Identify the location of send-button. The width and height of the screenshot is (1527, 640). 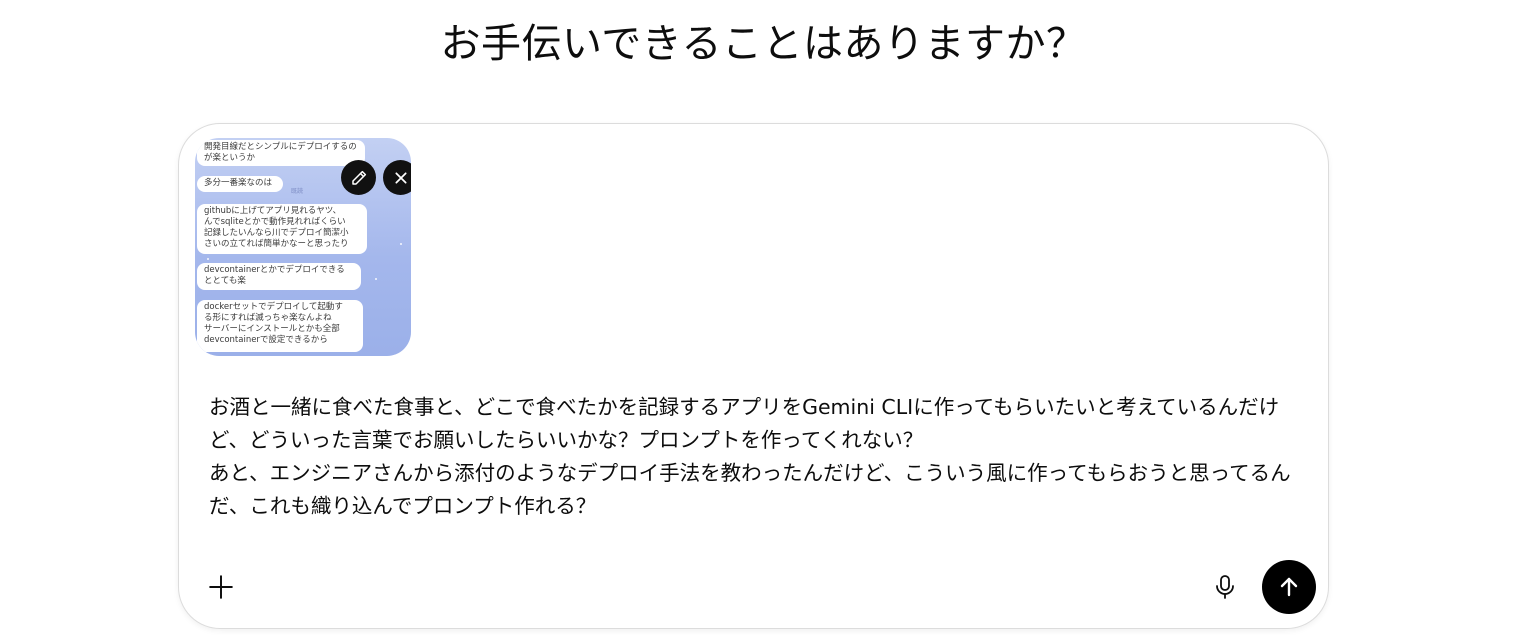
(1289, 587).